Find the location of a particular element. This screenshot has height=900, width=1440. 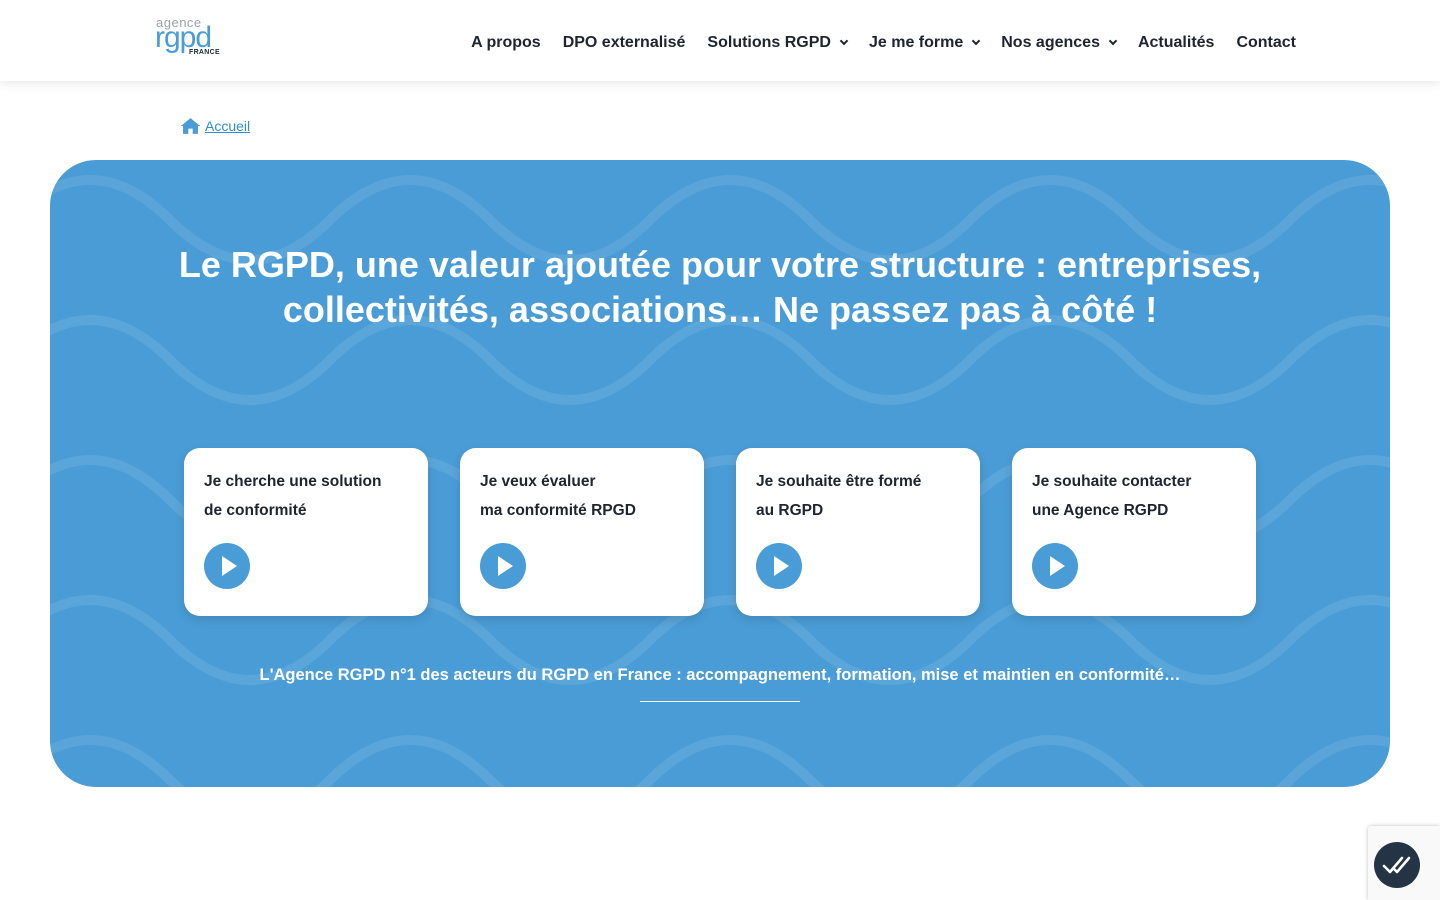

nav-label: DPO externalisé is located at coordinates (624, 42).